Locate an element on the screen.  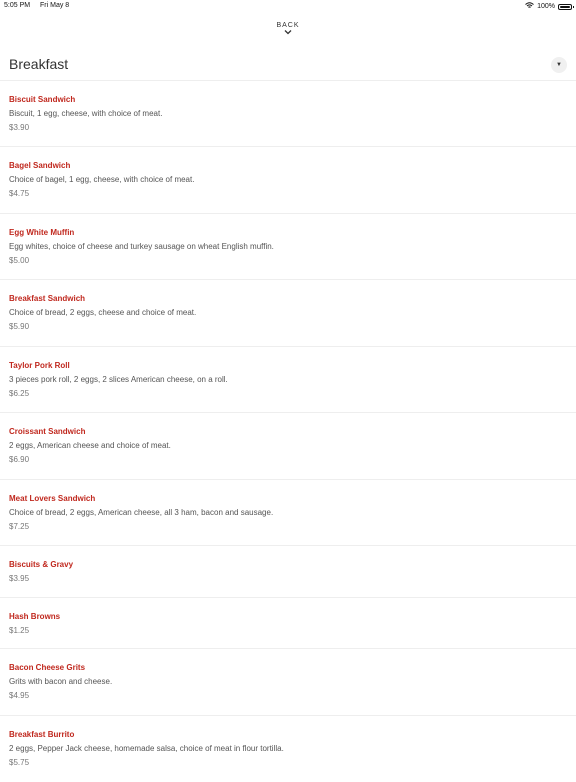
wifi-icon is located at coordinates (529, 6).